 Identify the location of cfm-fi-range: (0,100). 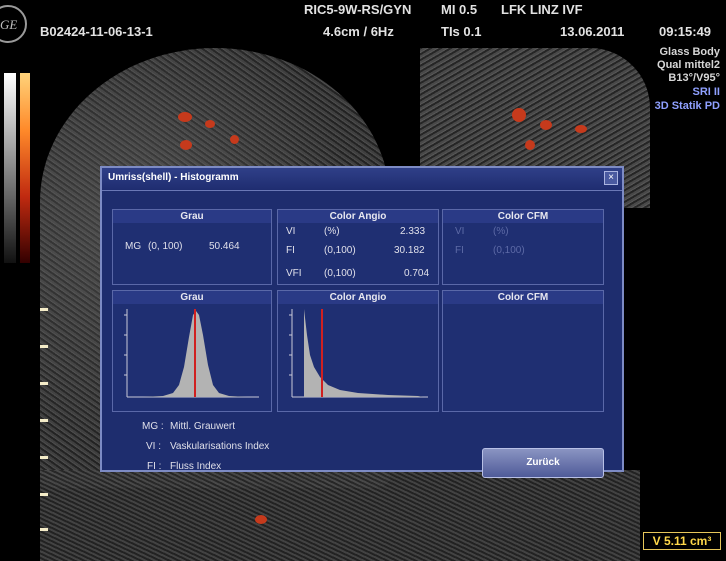
(509, 250).